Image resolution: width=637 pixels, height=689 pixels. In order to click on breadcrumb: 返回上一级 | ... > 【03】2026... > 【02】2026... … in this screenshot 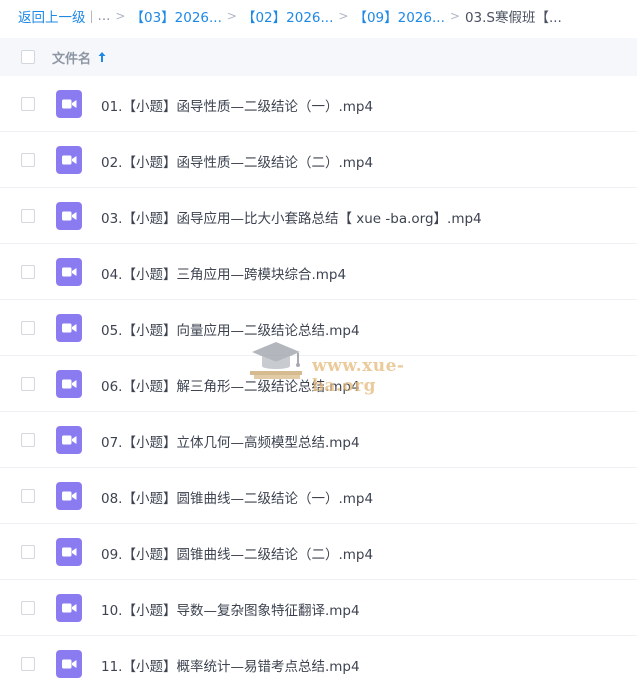, I will do `click(318, 16)`.